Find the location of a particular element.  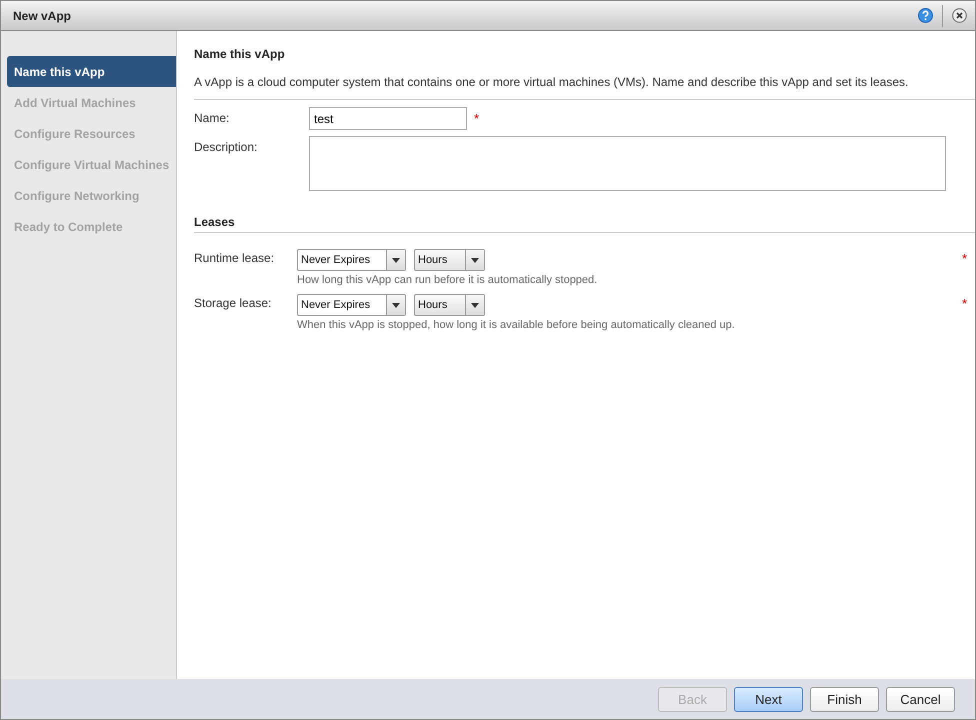

intro-text: A vApp is a cloud computer system that contains one or more virtual machines (VMs). Name and describe this vApp and set its leases. is located at coordinates (584, 87).